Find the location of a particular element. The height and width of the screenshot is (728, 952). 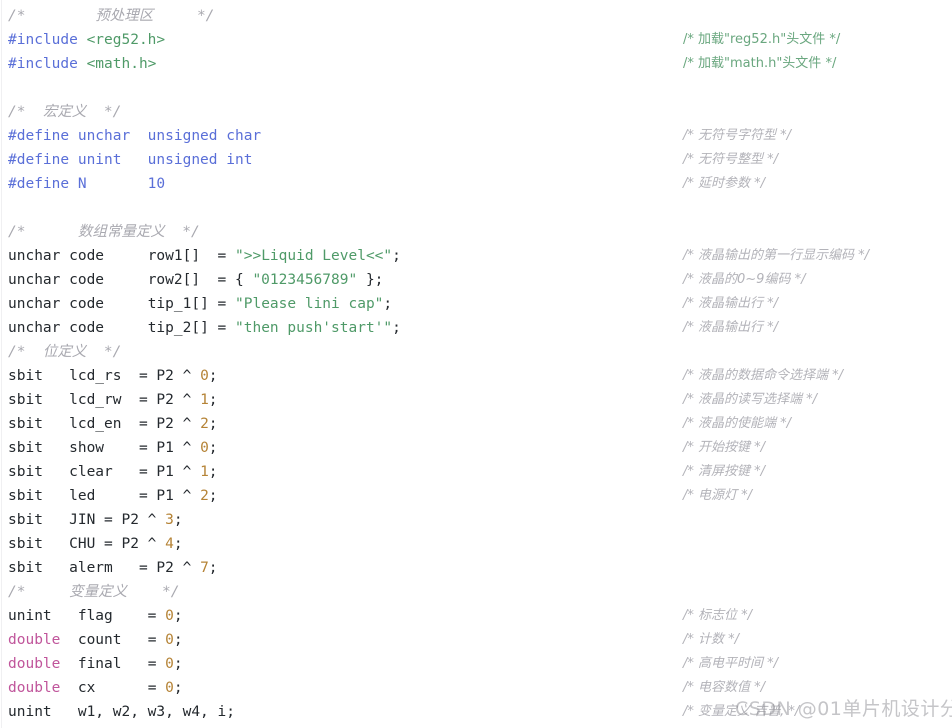

code-line: sbit led = P1 ^ 2; /* 电源灯 */ is located at coordinates (476, 496).